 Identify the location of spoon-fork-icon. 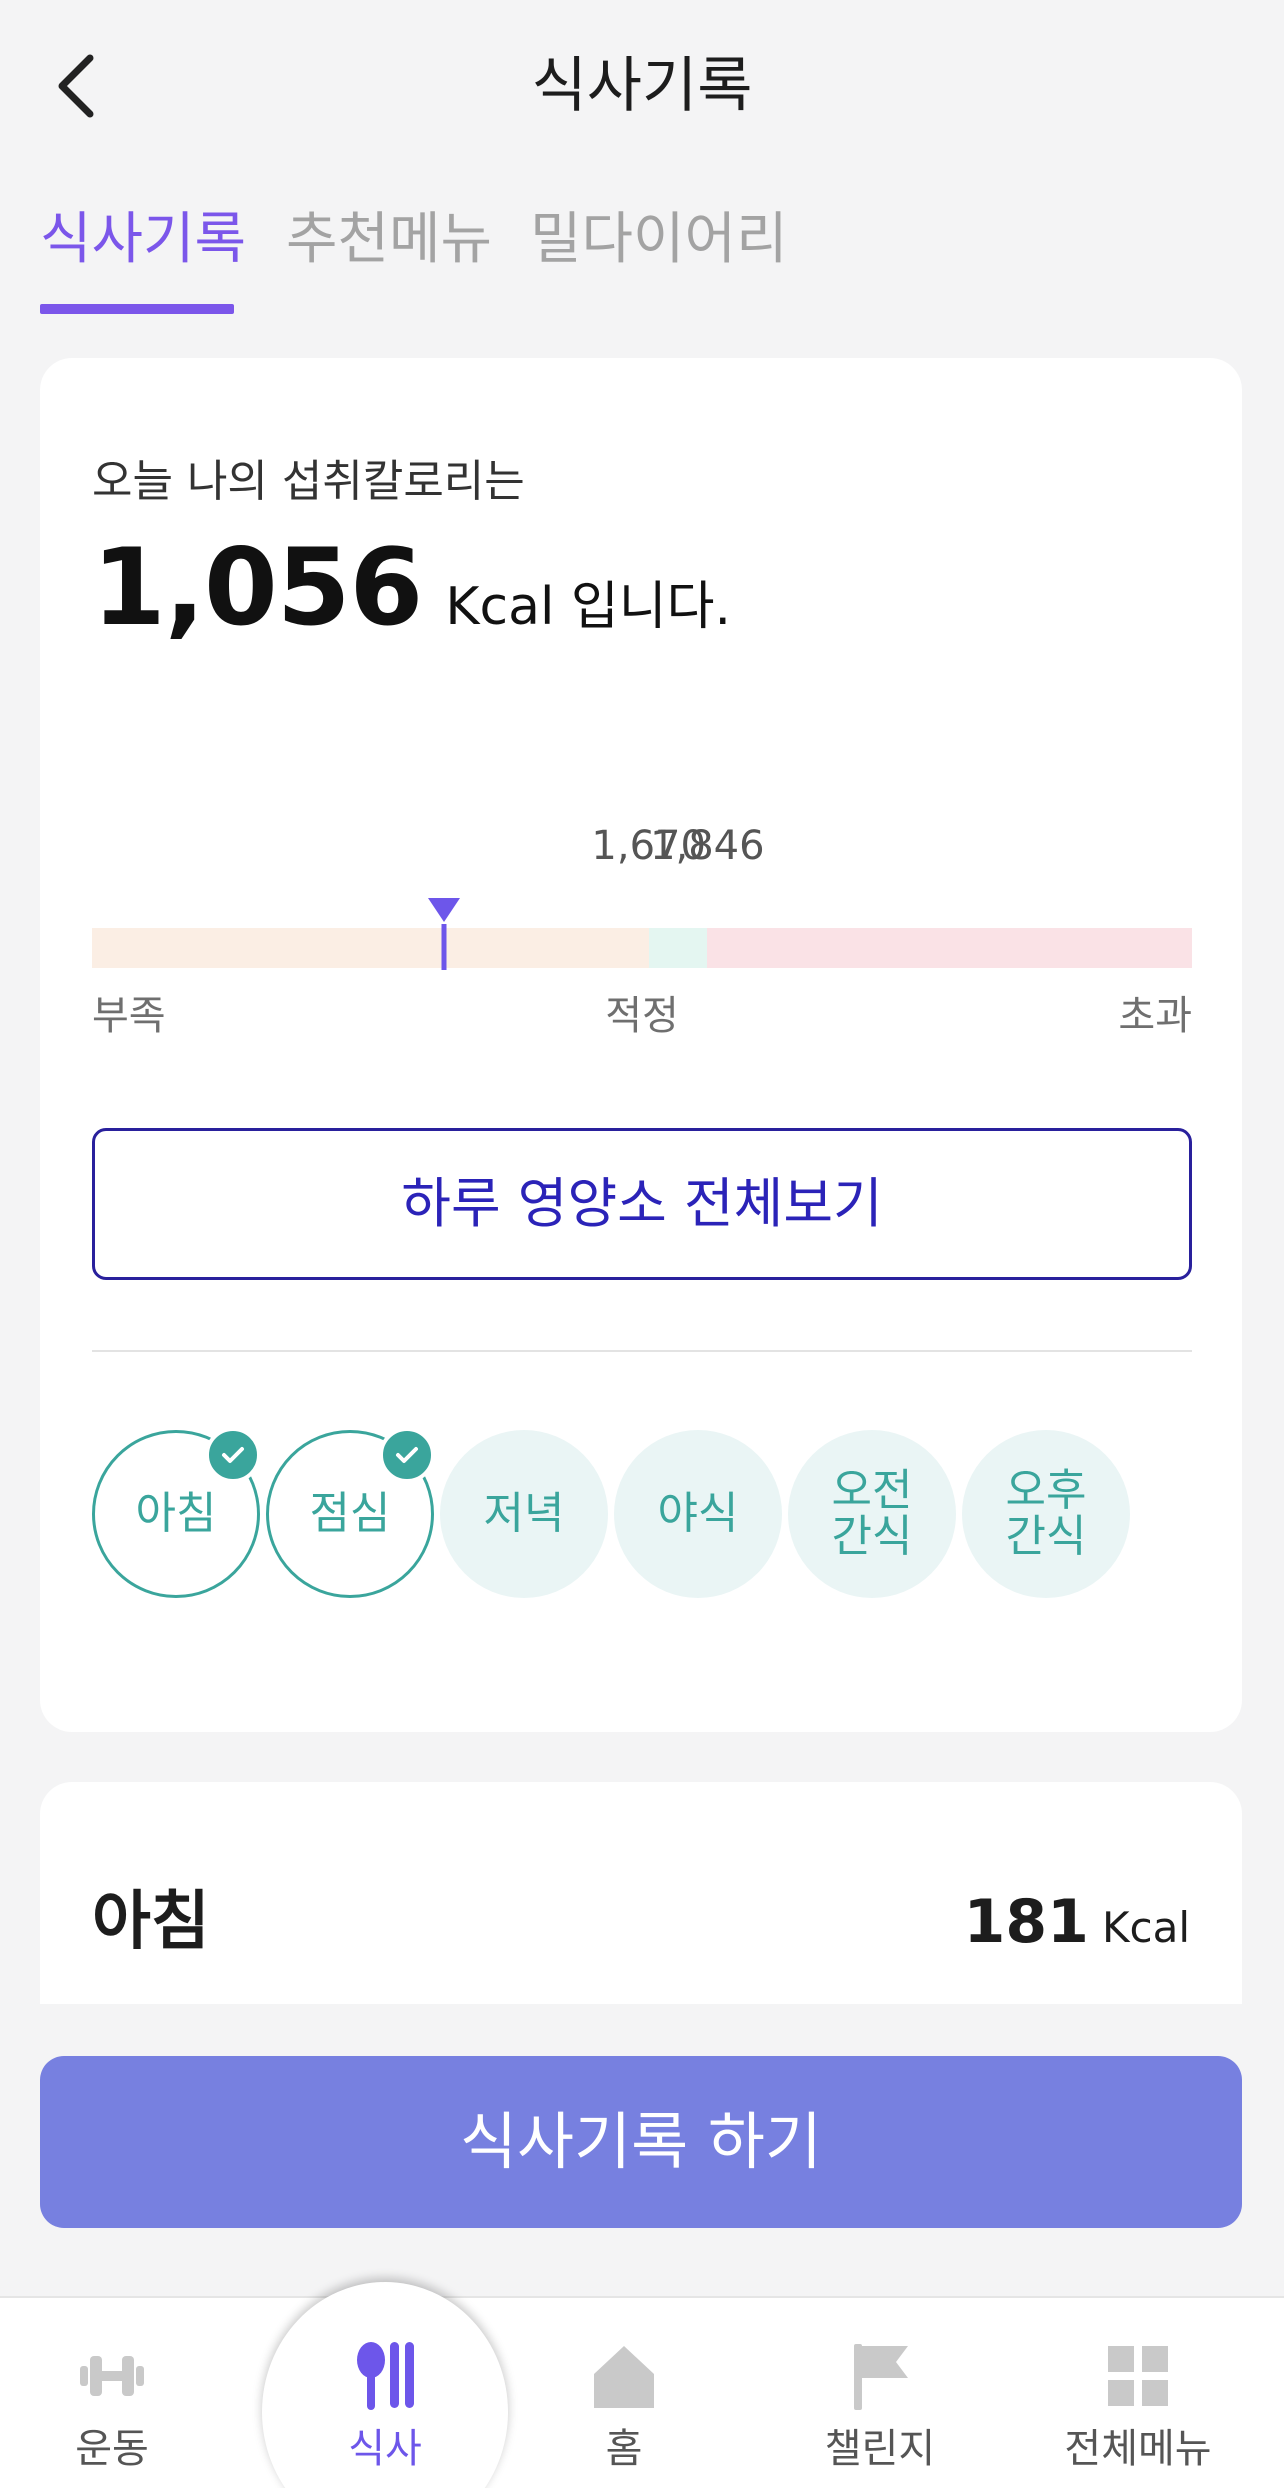
(385, 2376).